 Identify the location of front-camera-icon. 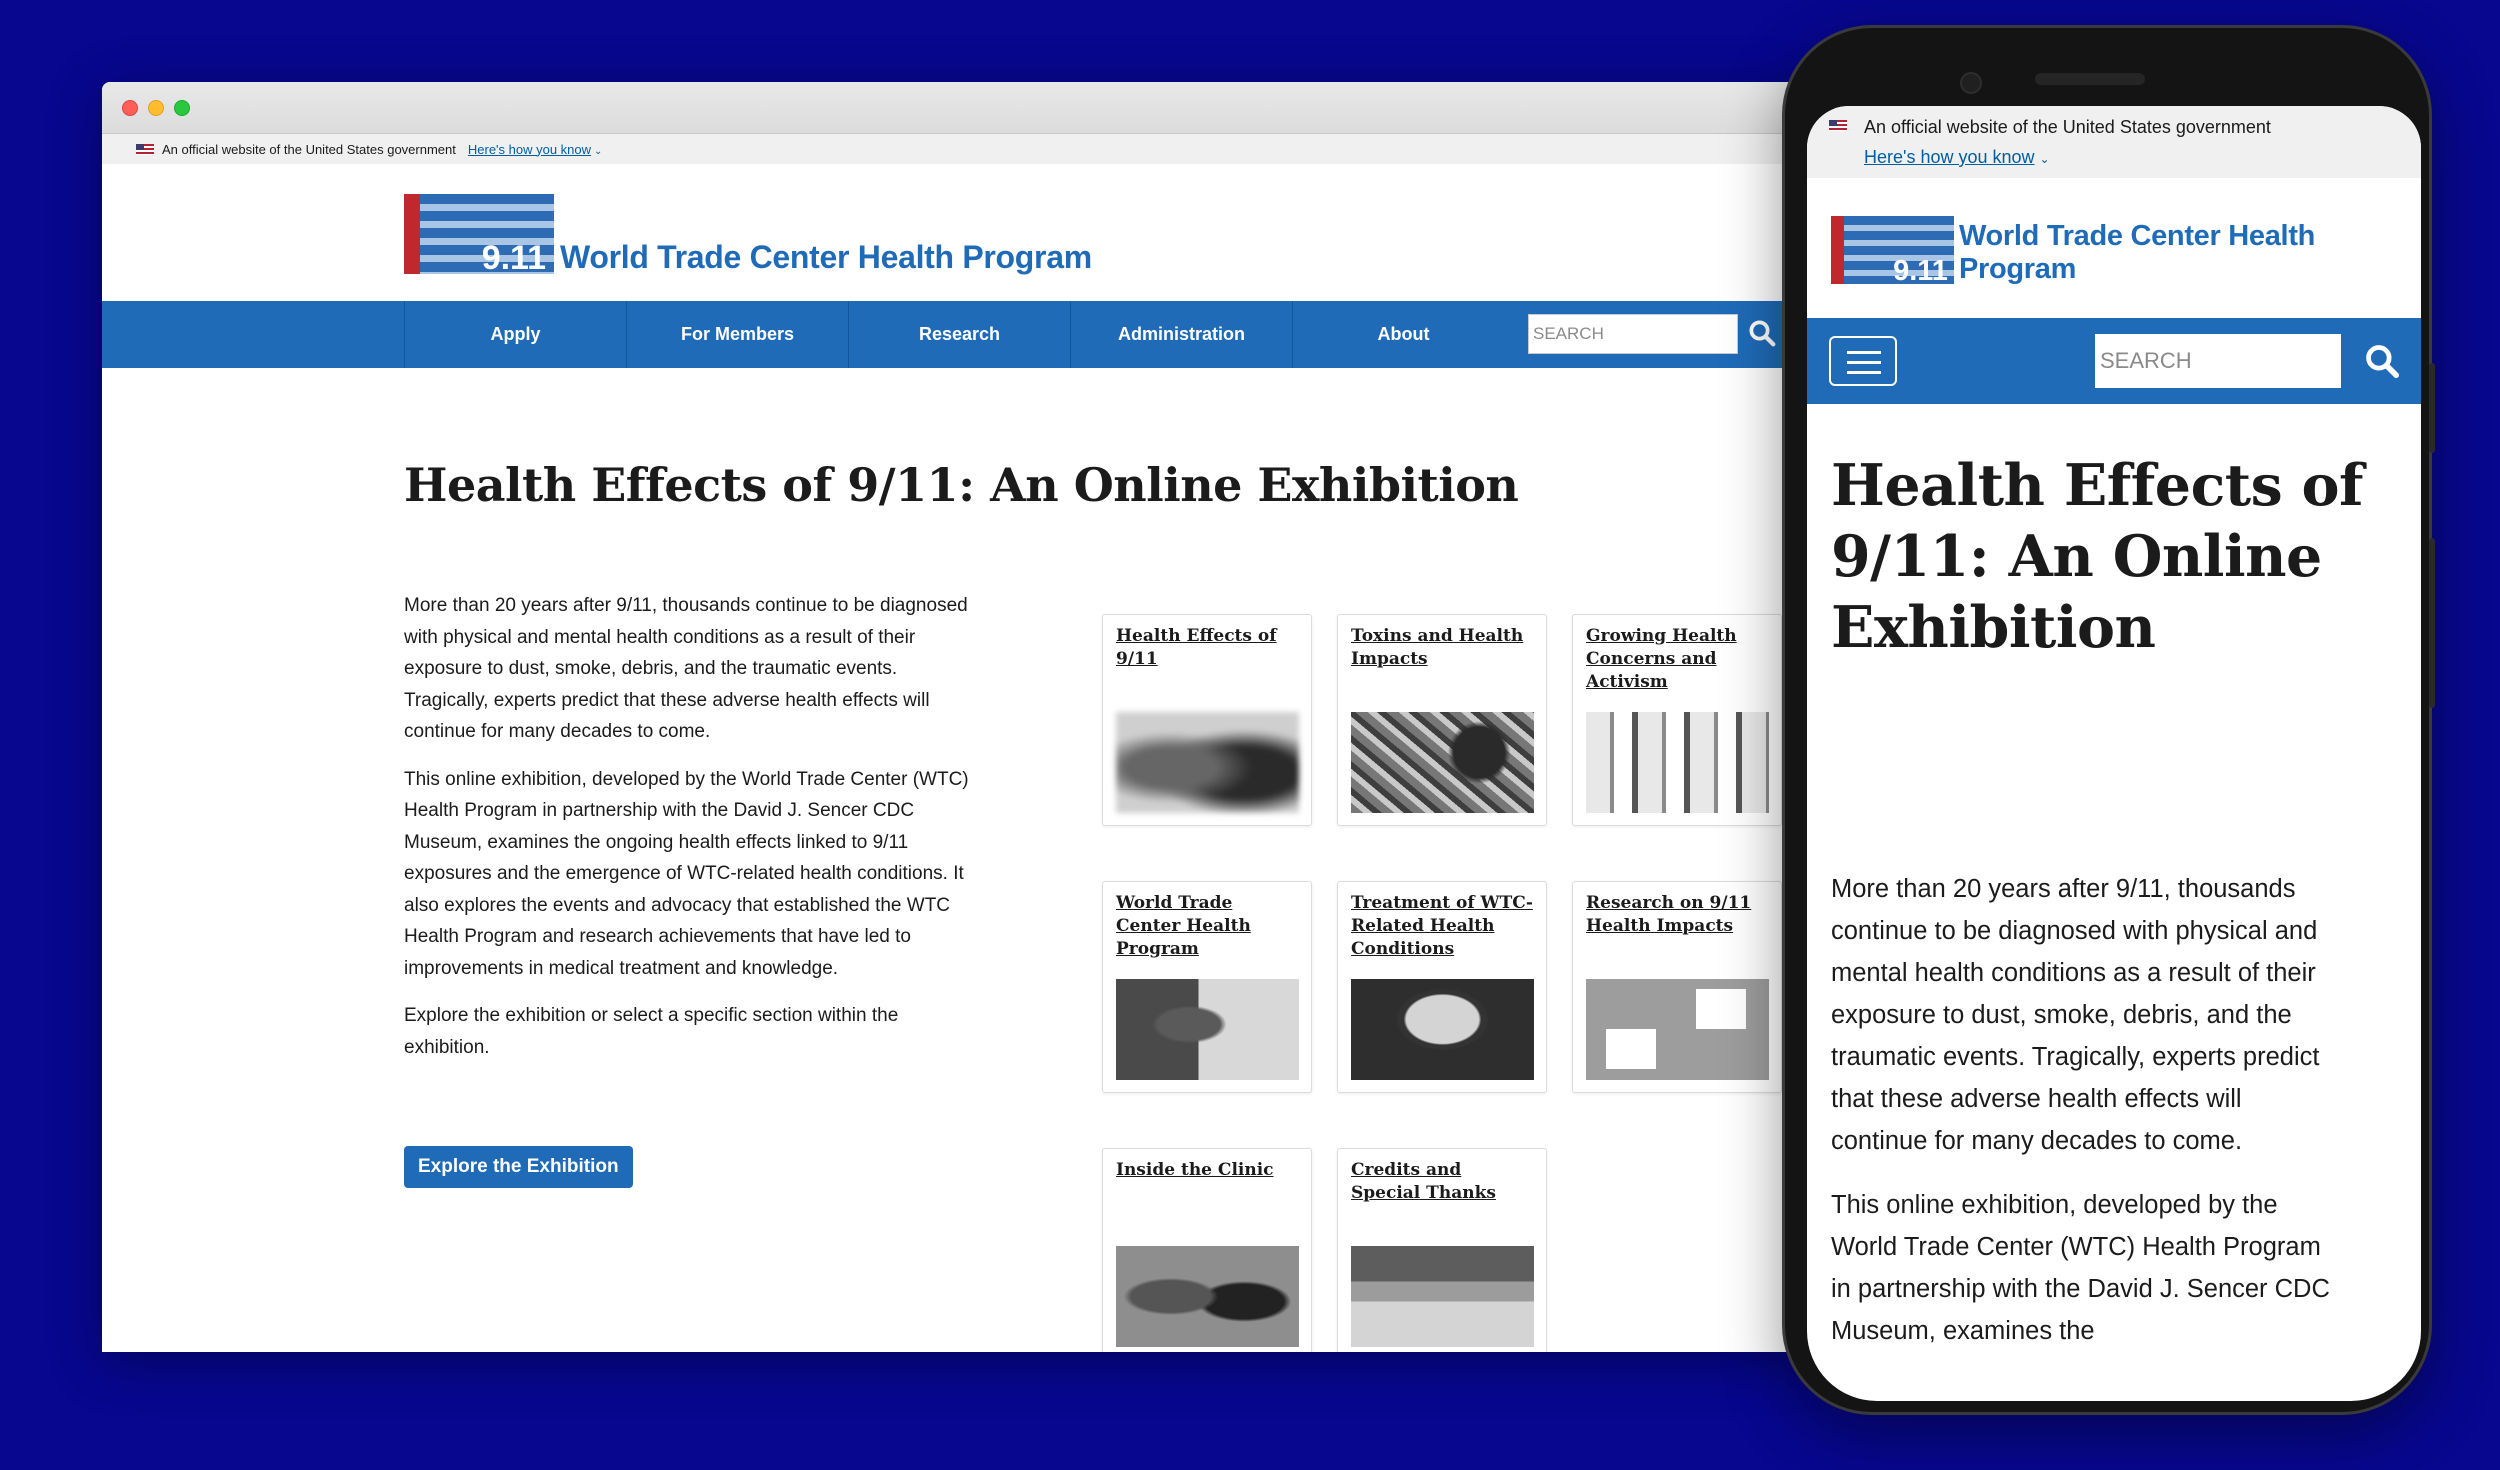
(1971, 83).